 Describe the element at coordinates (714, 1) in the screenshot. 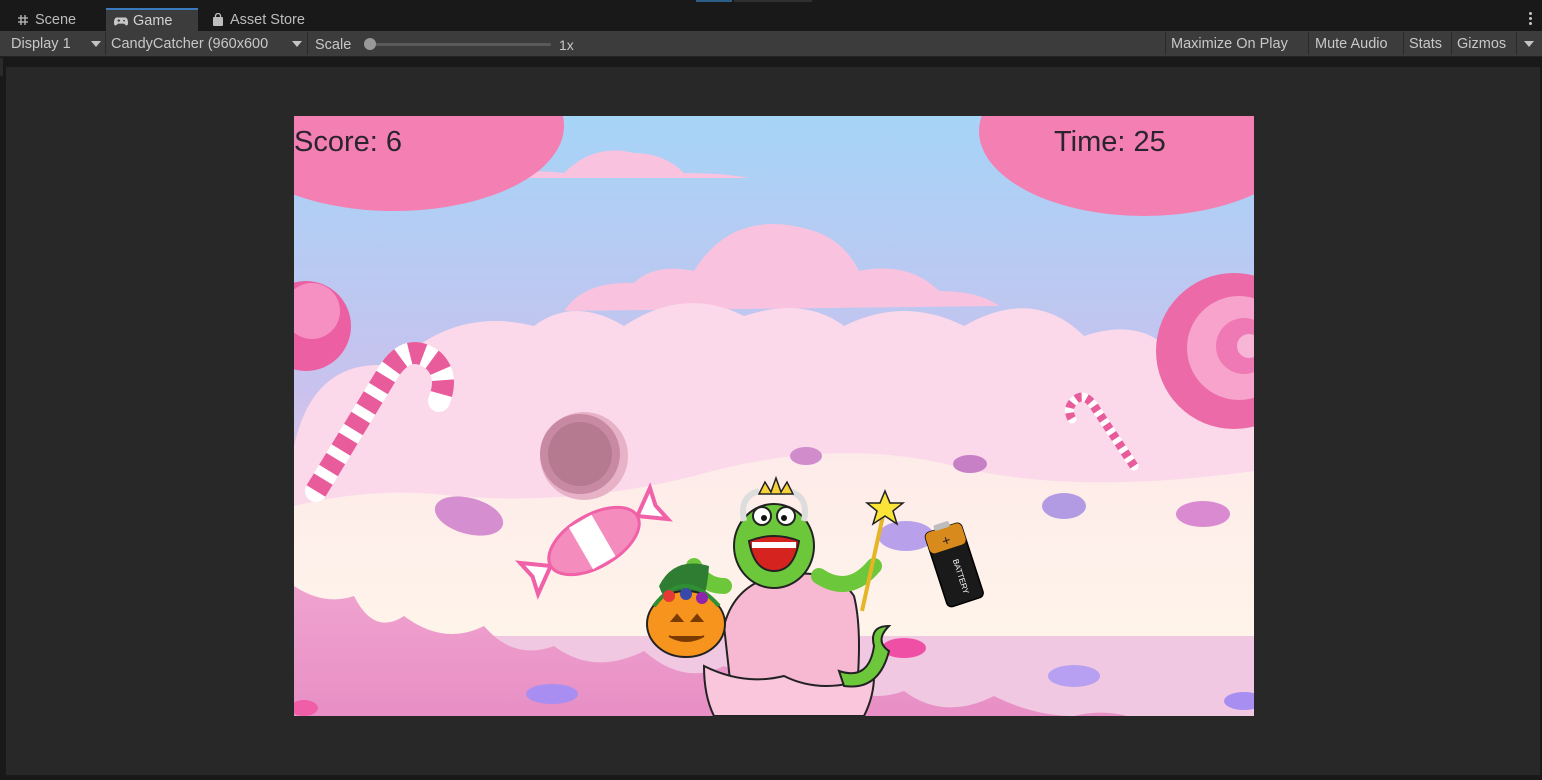

I see `drag-handle` at that location.